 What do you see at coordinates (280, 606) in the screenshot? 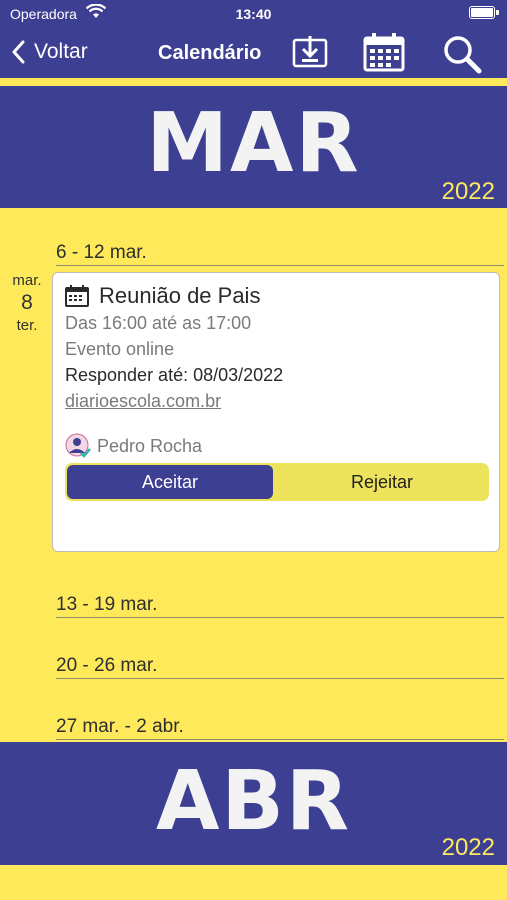
I see `week-header: 13 - 19 mar.` at bounding box center [280, 606].